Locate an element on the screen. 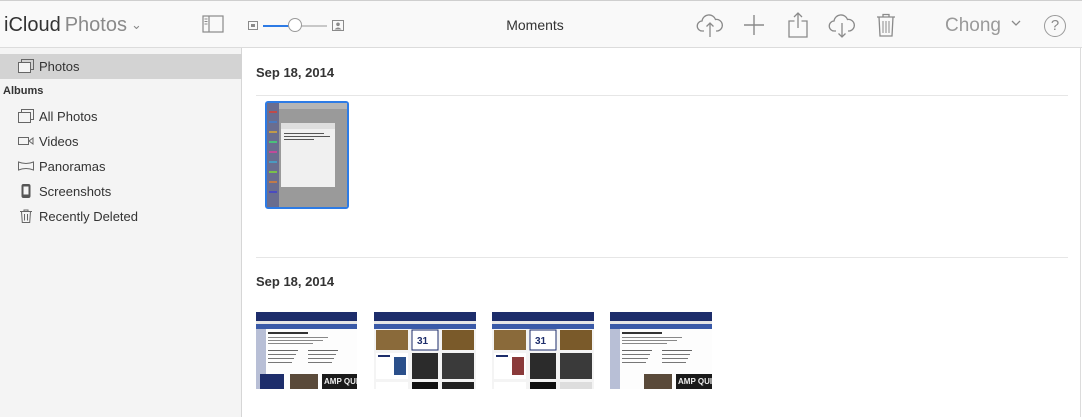 Image resolution: width=1082 pixels, height=417 pixels. photos-icon is located at coordinates (26, 66).